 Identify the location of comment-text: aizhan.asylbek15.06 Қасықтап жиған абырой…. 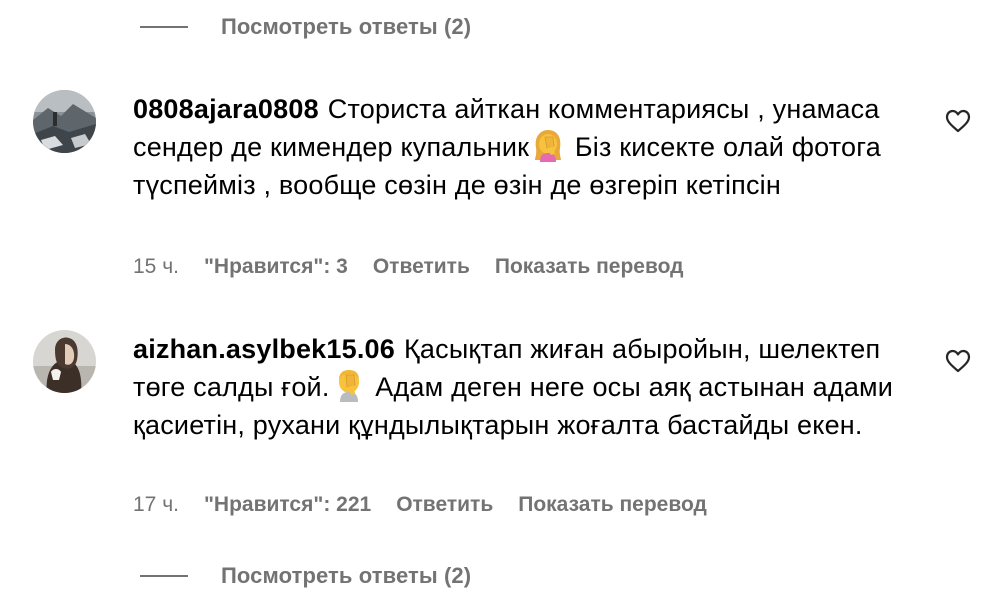
(528, 387).